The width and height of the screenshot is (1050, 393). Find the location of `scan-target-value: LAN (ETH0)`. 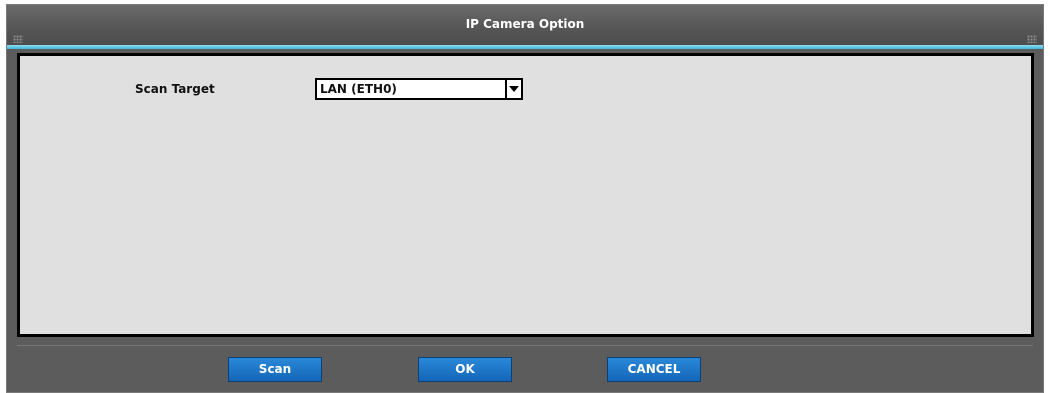

scan-target-value: LAN (ETH0) is located at coordinates (358, 89).